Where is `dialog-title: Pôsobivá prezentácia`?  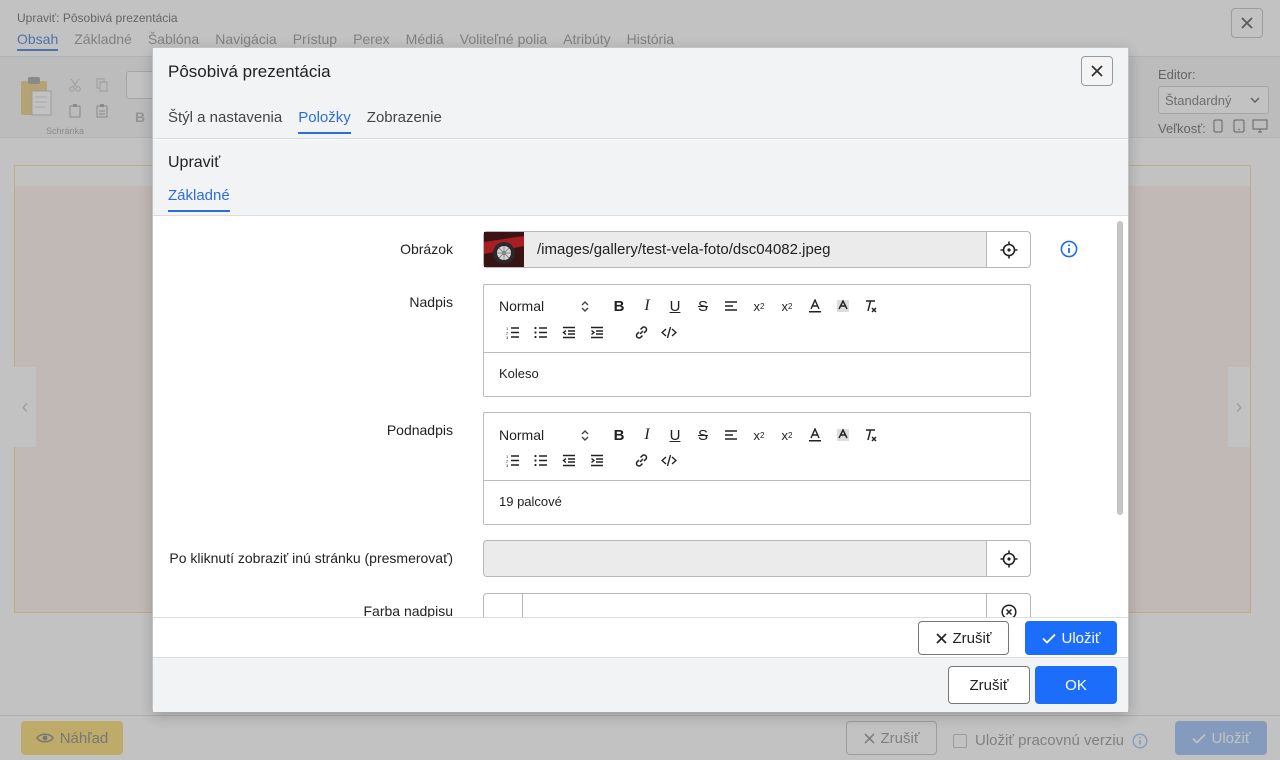
dialog-title: Pôsobivá prezentácia is located at coordinates (249, 71).